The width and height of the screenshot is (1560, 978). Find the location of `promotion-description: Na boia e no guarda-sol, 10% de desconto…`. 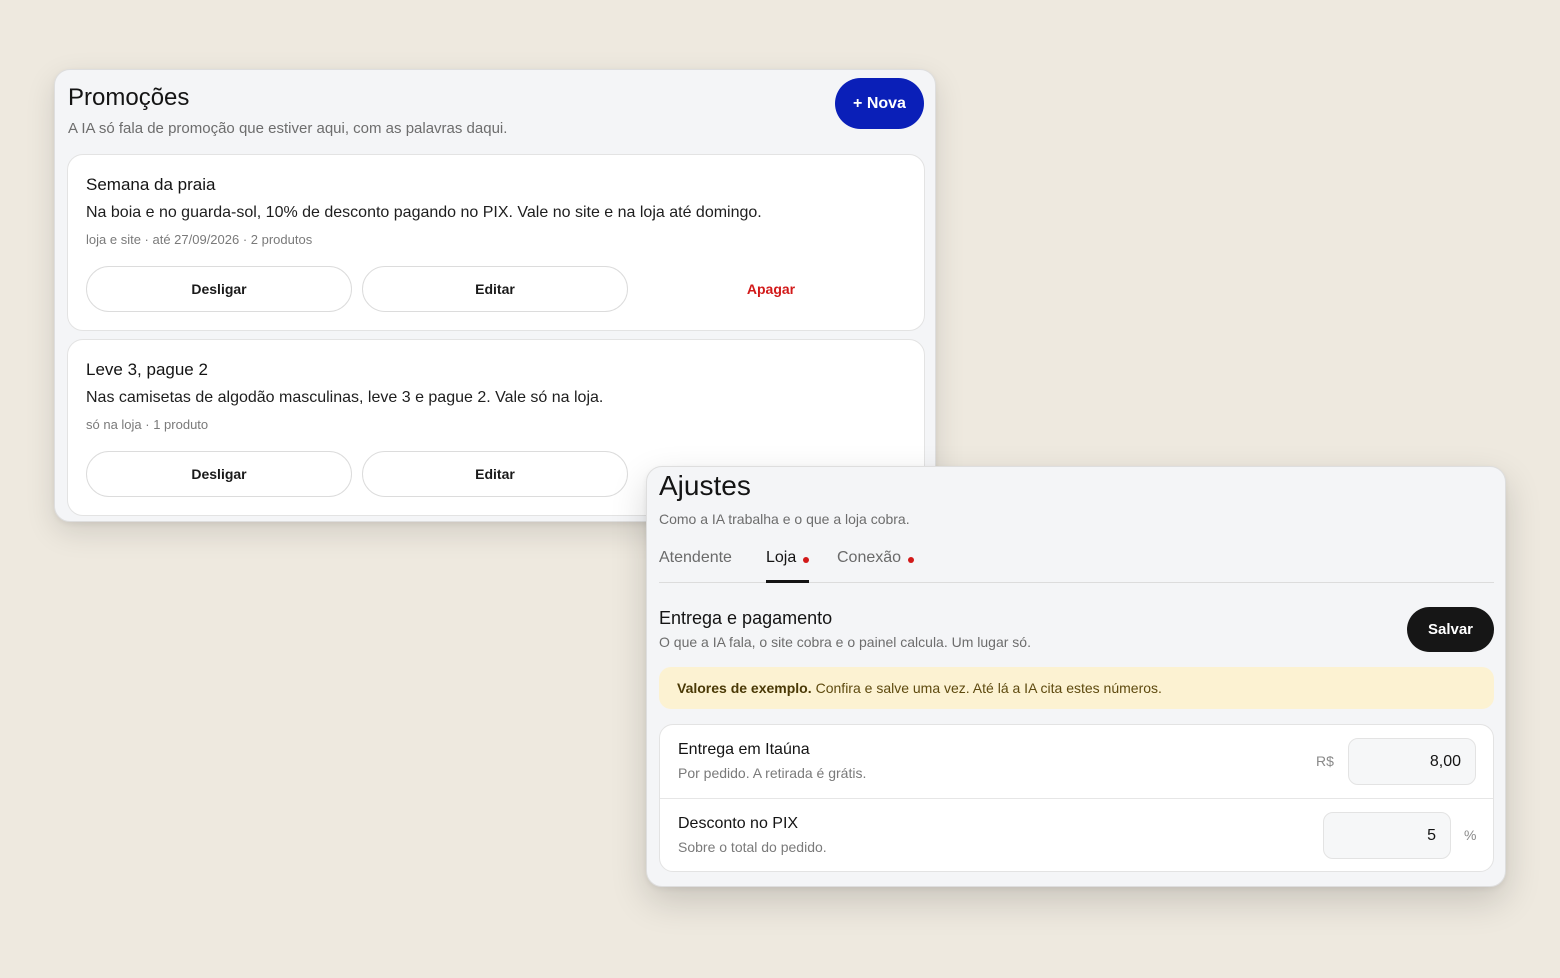

promotion-description: Na boia e no guarda-sol, 10% de desconto… is located at coordinates (424, 212).